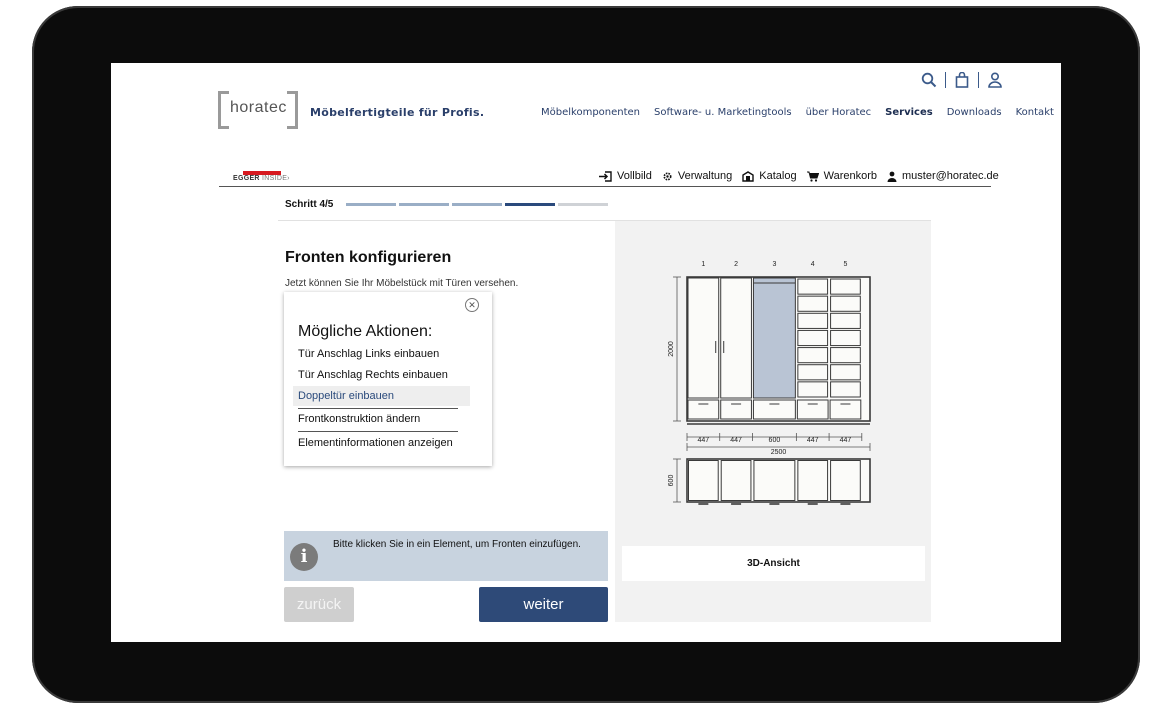  I want to click on top-icons, so click(962, 80).